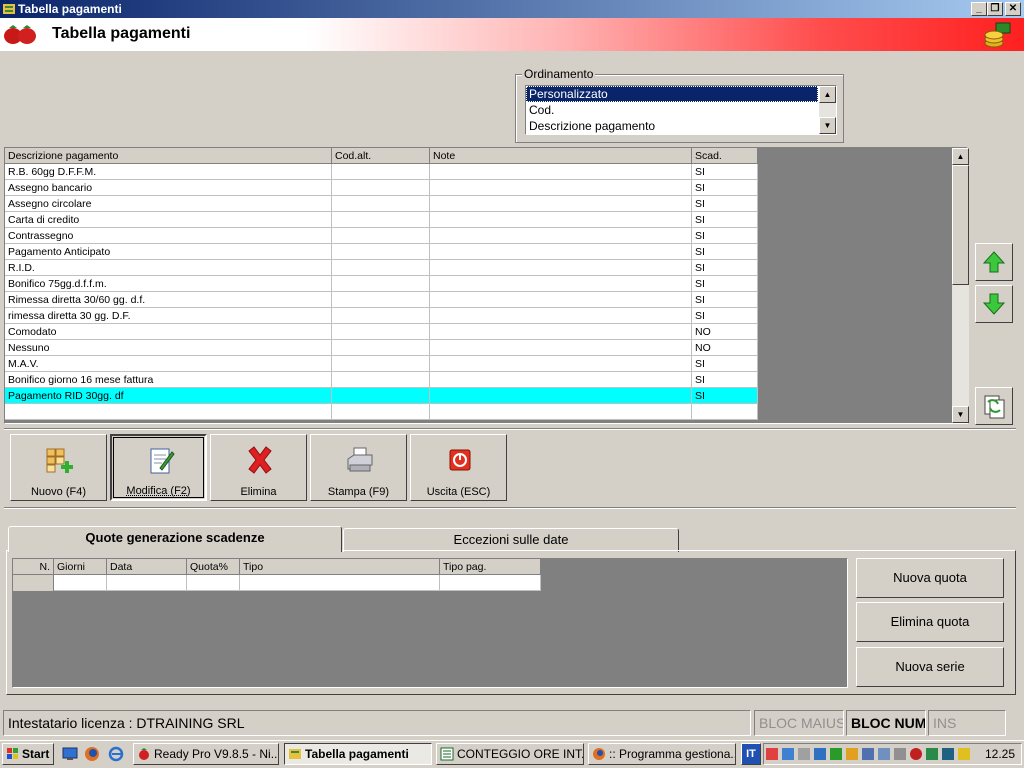 Image resolution: width=1024 pixels, height=768 pixels. I want to click on column-header-scad: Scad., so click(725, 156).